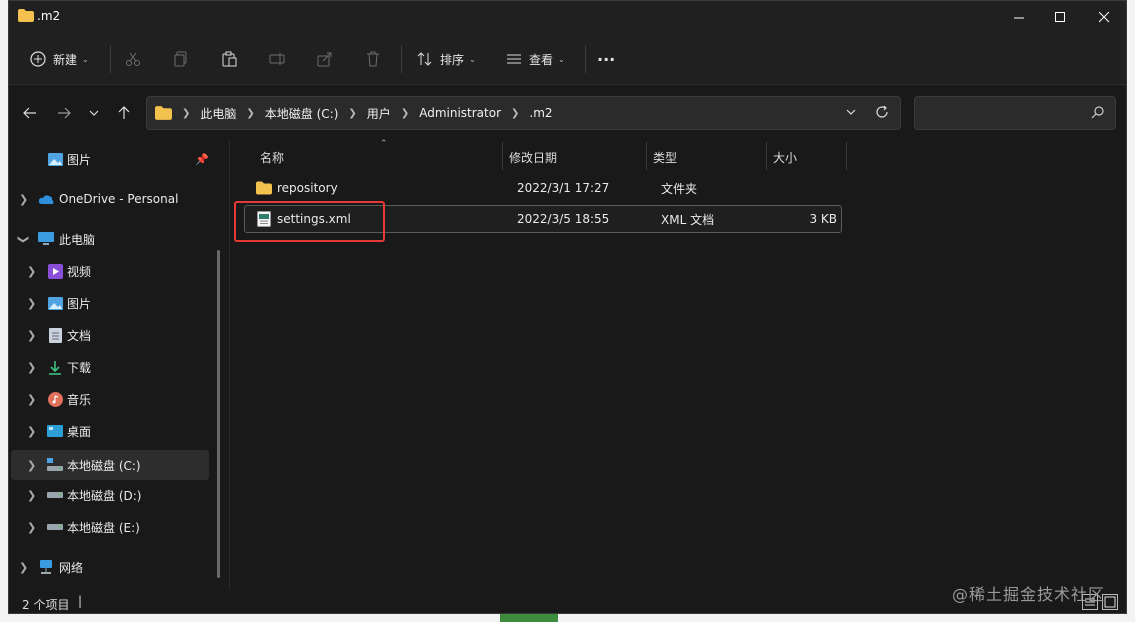 The height and width of the screenshot is (622, 1135). What do you see at coordinates (785, 157) in the screenshot?
I see `column-header-size: 大小` at bounding box center [785, 157].